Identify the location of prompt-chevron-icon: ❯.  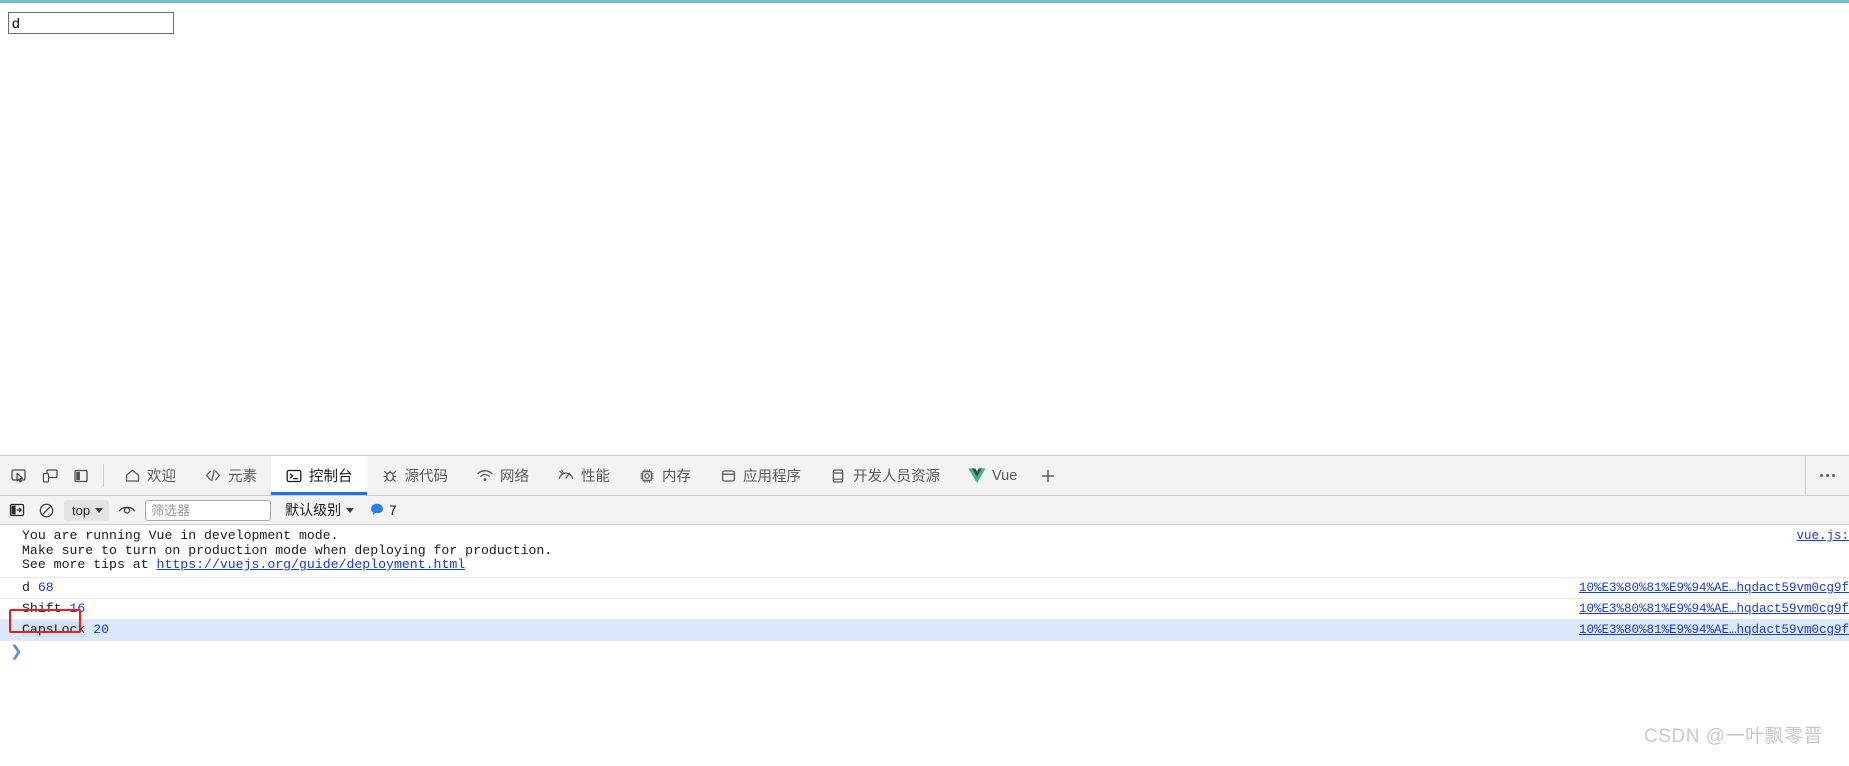
(16, 651).